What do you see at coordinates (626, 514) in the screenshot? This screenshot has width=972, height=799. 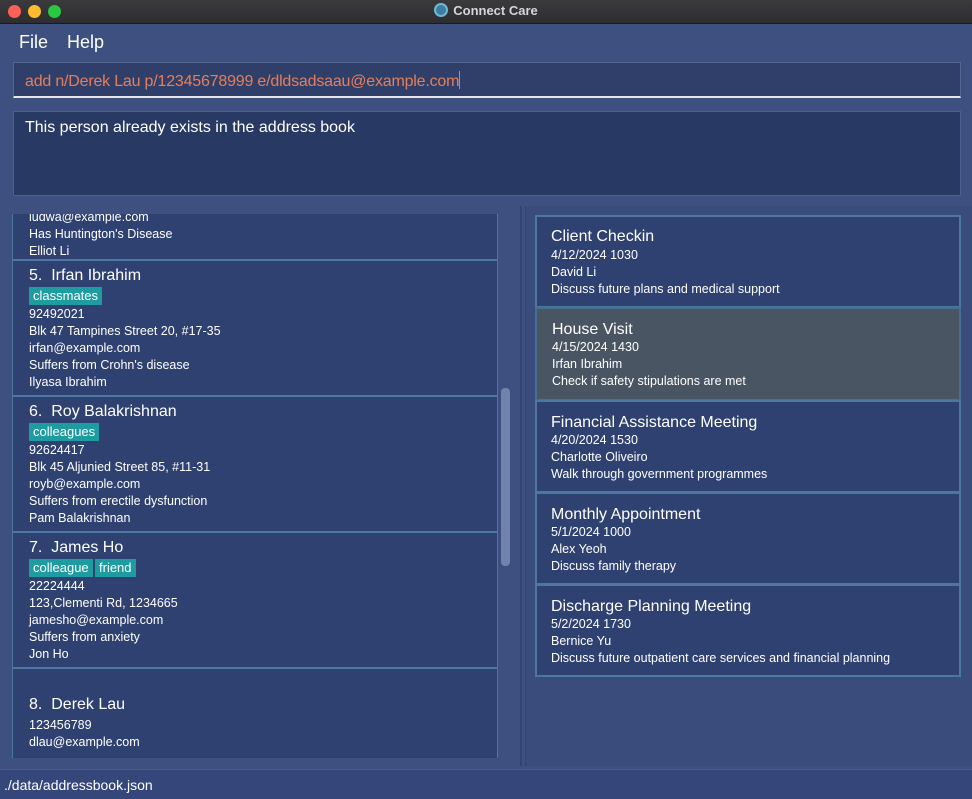 I see `appointment-title: Monthly Appointment` at bounding box center [626, 514].